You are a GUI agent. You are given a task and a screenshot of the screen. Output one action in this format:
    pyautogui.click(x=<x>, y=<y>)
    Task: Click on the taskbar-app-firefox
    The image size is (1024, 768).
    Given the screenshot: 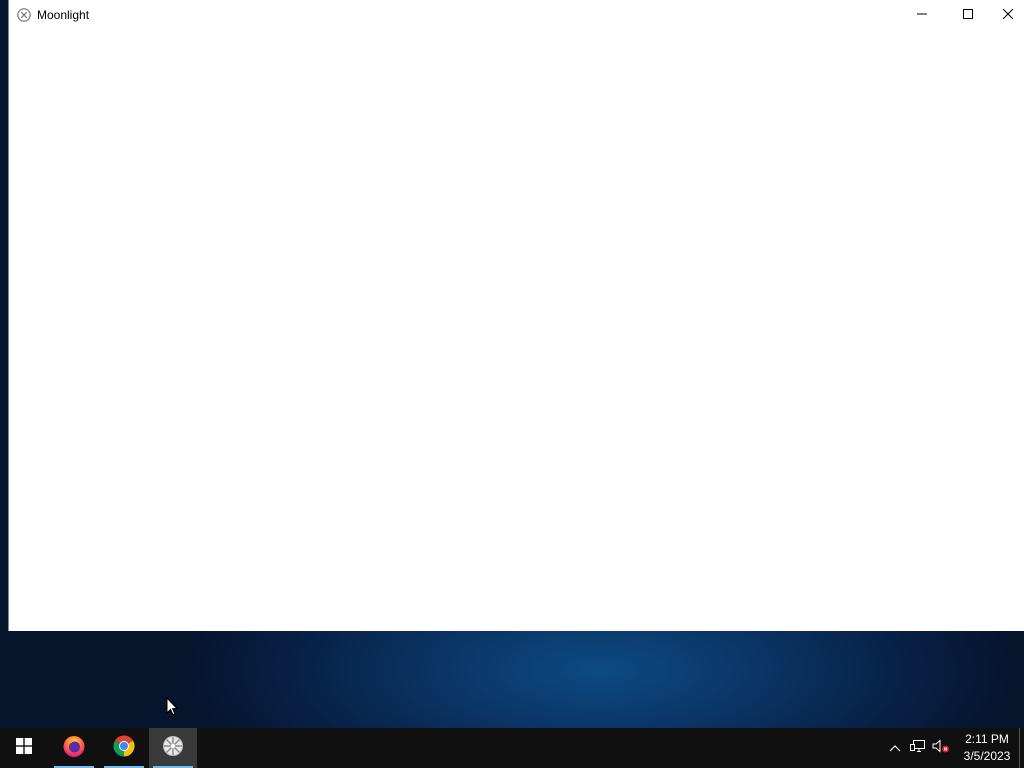 What is the action you would take?
    pyautogui.click(x=74, y=748)
    